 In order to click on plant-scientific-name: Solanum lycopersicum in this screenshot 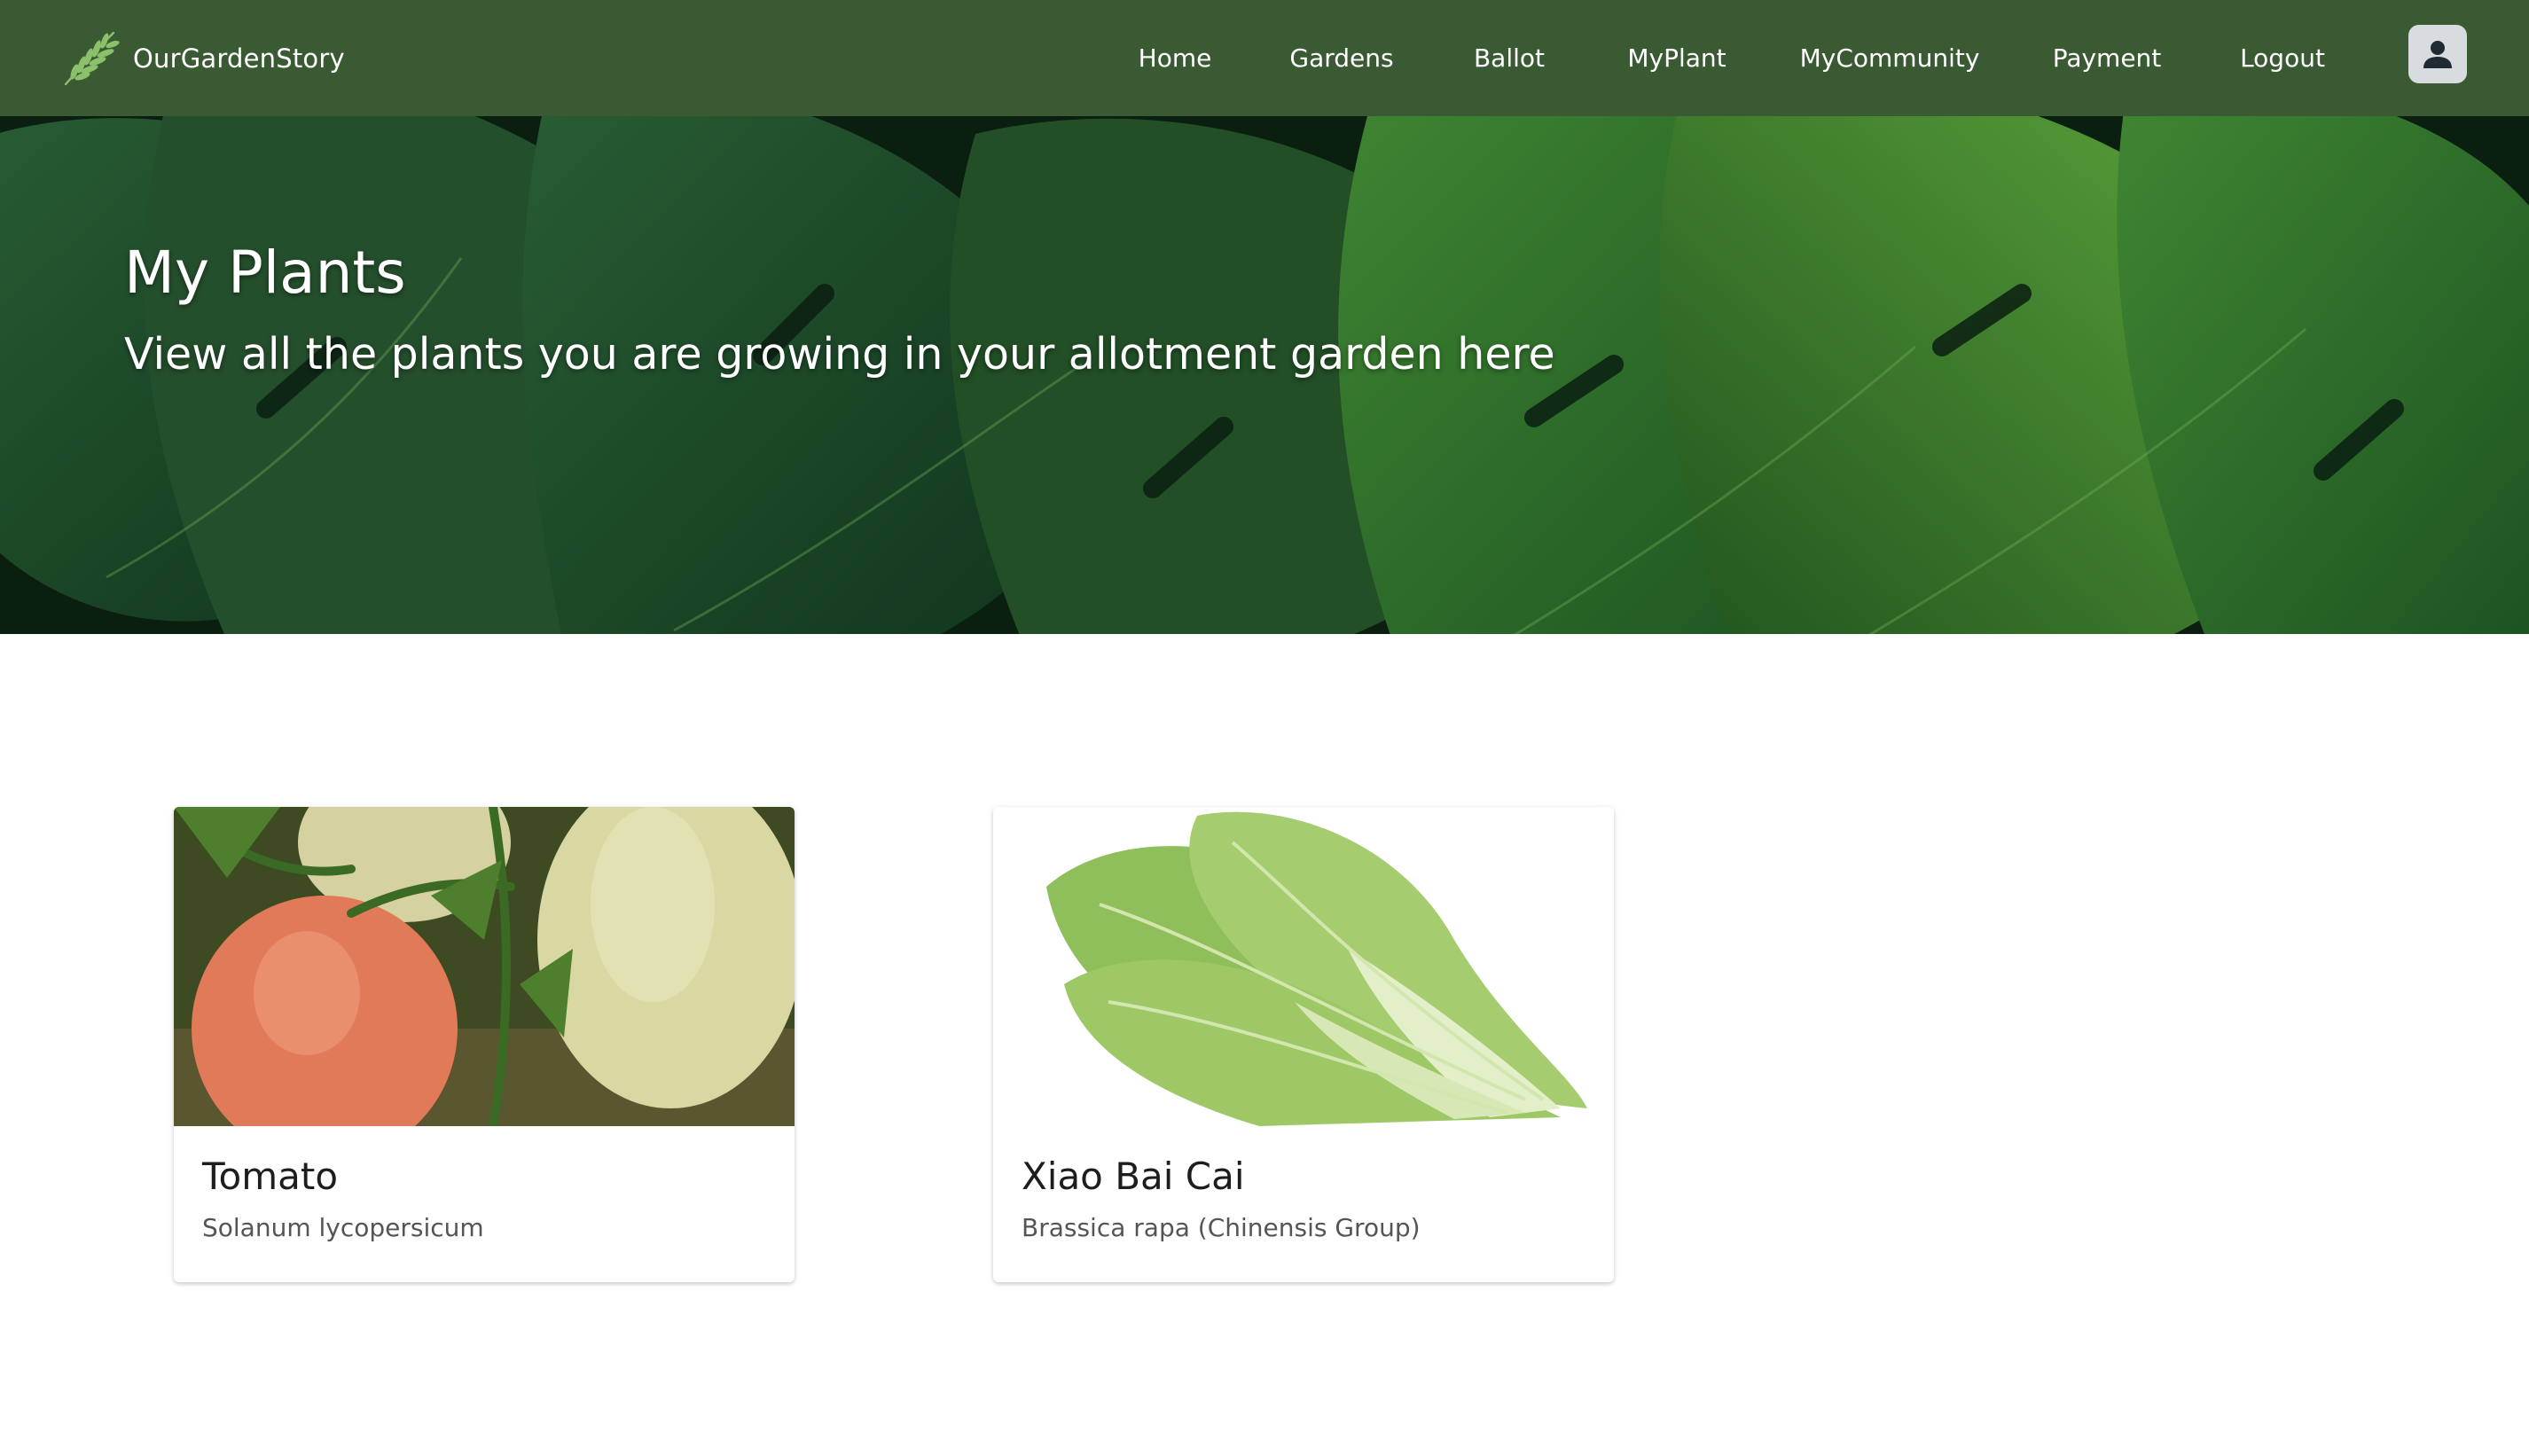, I will do `click(343, 1227)`.